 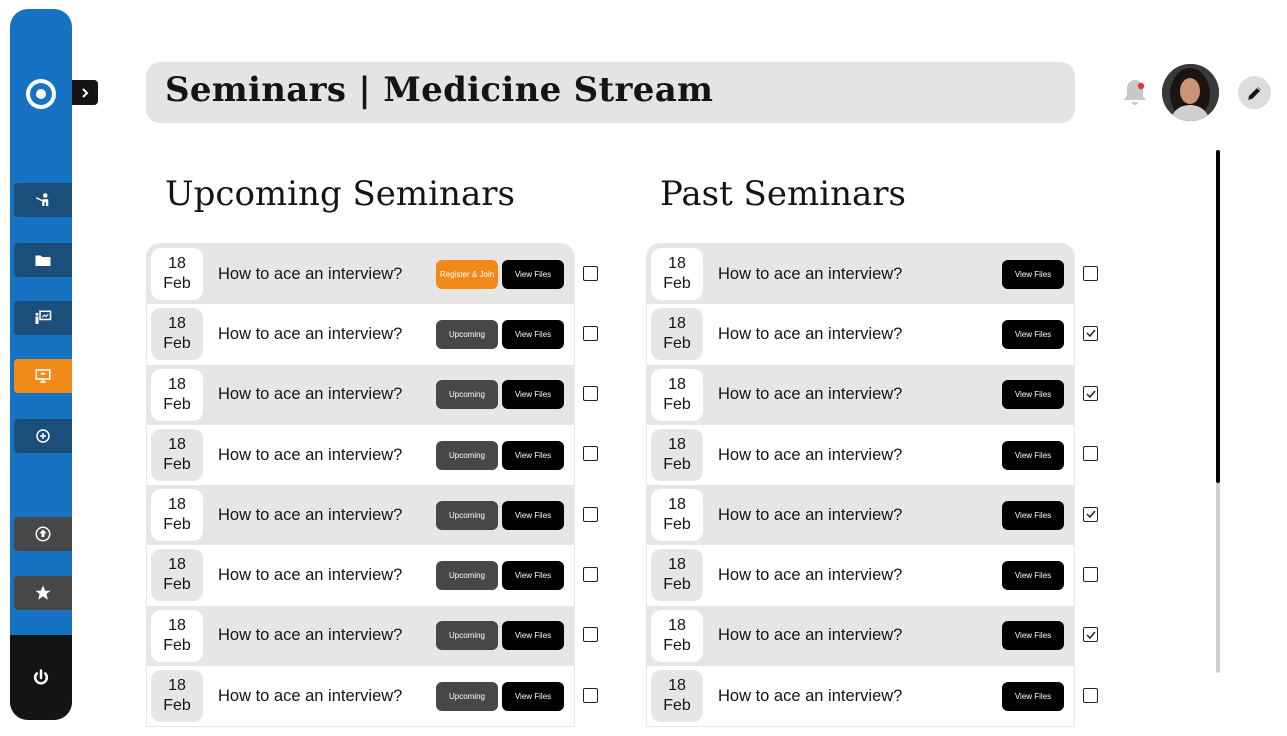 What do you see at coordinates (1135, 92) in the screenshot?
I see `bell-icon` at bounding box center [1135, 92].